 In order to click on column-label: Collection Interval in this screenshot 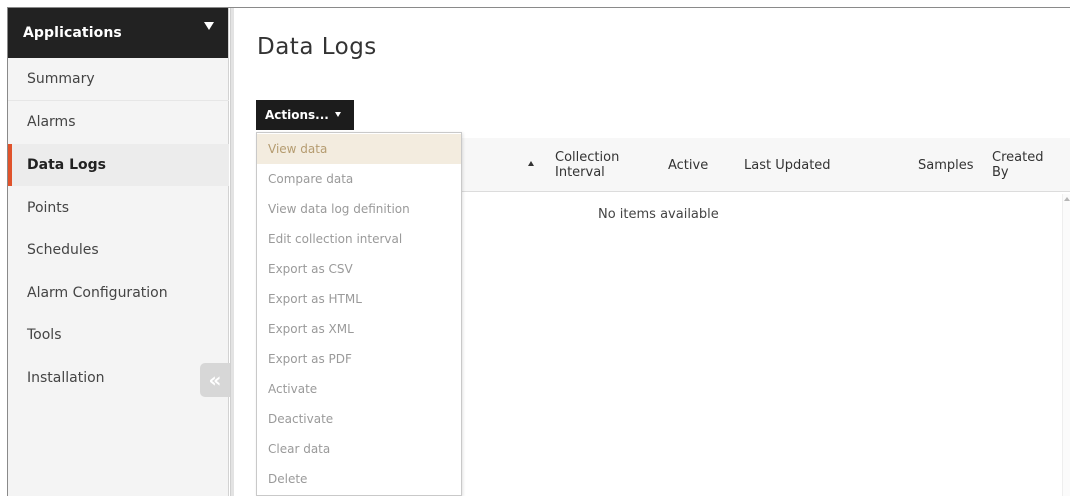, I will do `click(587, 165)`.